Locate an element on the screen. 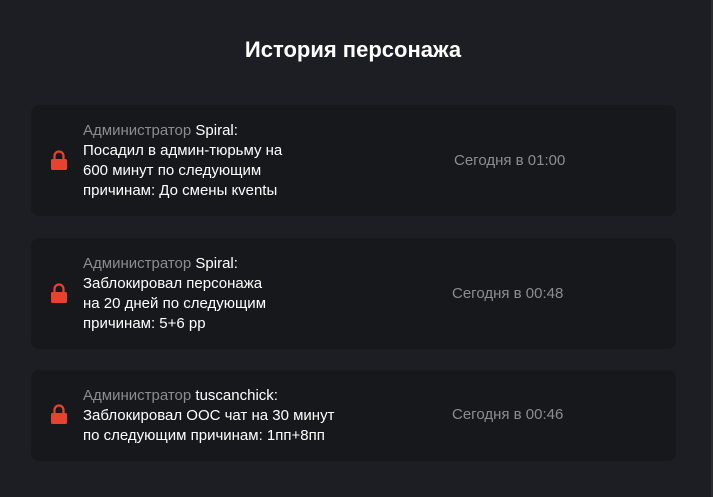 This screenshot has height=497, width=713. entry-line: на 20 дней по следующим is located at coordinates (175, 303).